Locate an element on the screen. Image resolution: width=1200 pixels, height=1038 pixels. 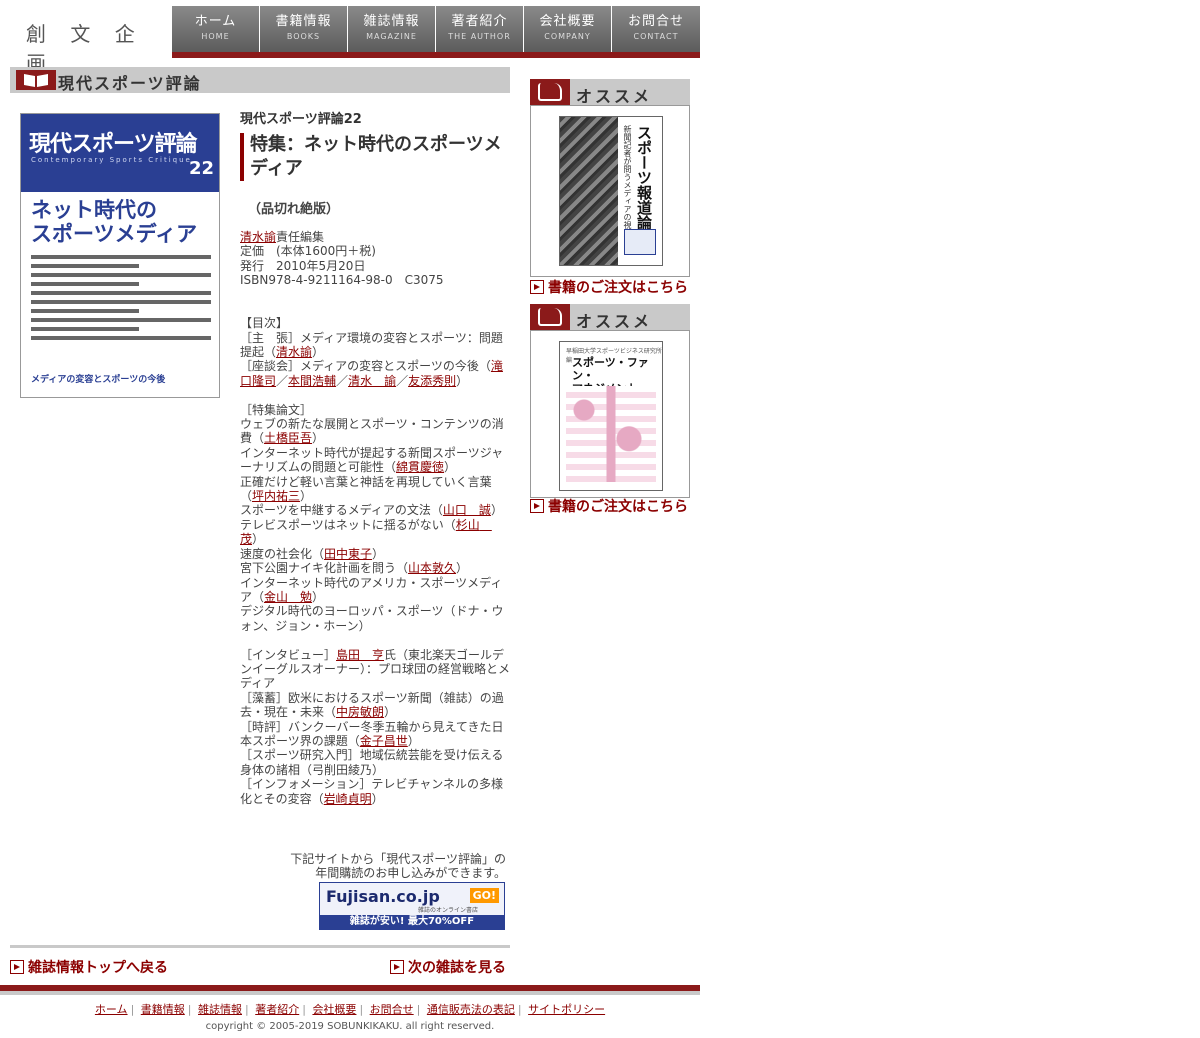
author-link: 友添秀則 is located at coordinates (432, 381).